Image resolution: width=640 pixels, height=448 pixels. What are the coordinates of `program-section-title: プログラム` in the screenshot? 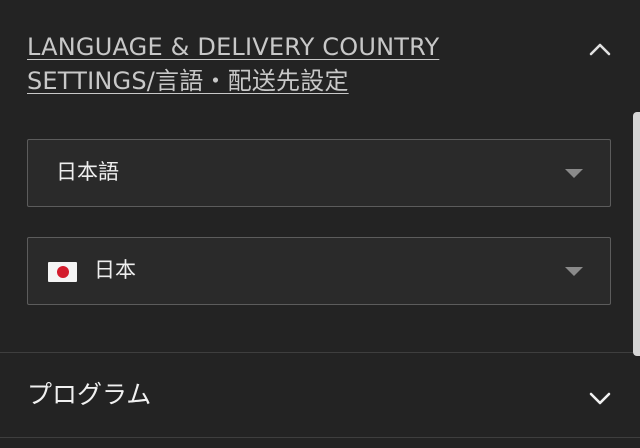 It's located at (89, 394).